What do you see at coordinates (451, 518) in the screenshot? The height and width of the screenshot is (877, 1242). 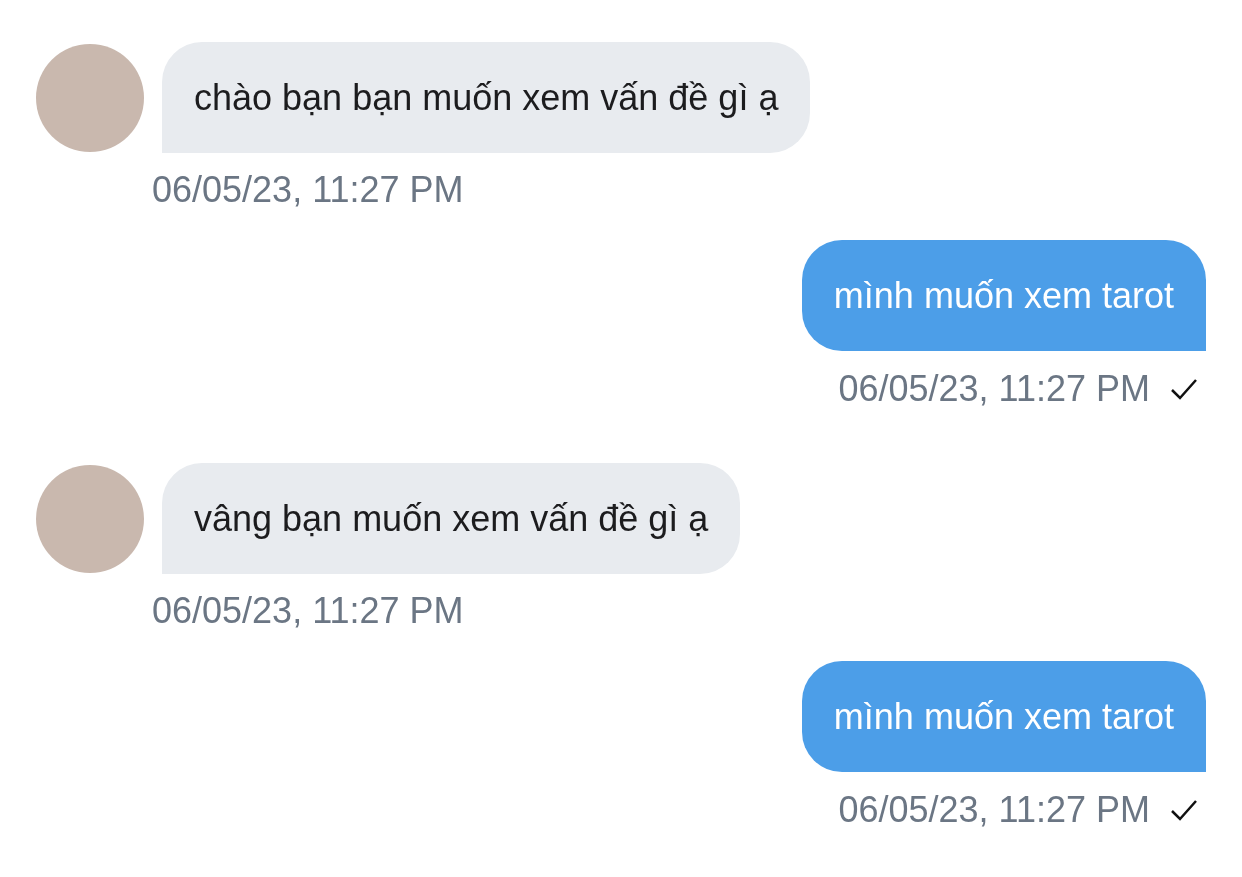 I see `message-bubble: vâng bạn muốn xem vấn đề gì ạ` at bounding box center [451, 518].